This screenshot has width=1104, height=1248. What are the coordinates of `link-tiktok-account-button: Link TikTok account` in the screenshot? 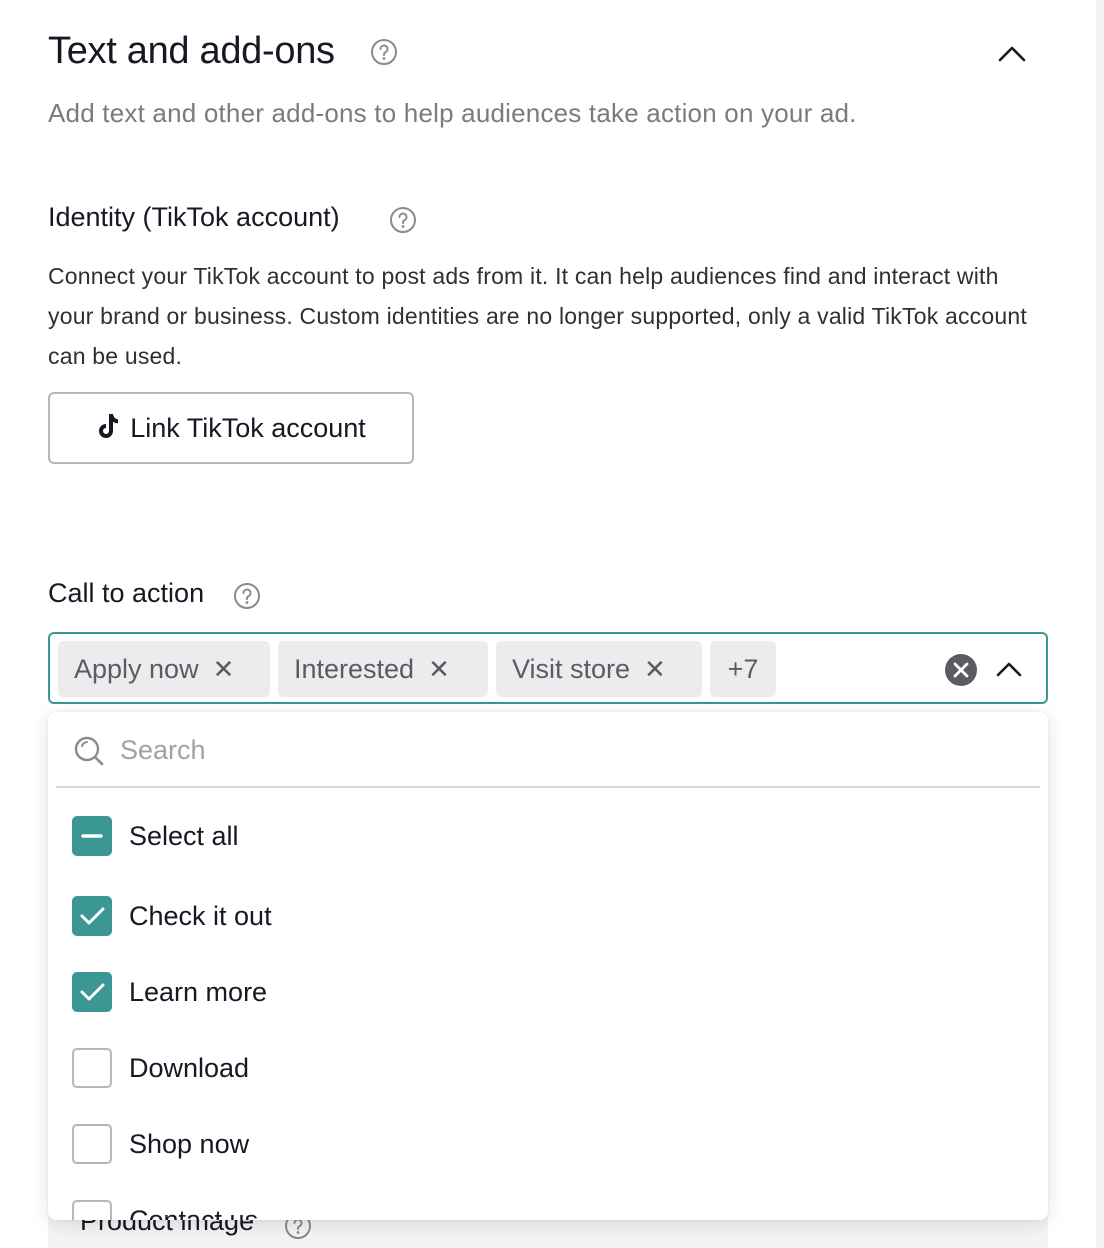 It's located at (231, 428).